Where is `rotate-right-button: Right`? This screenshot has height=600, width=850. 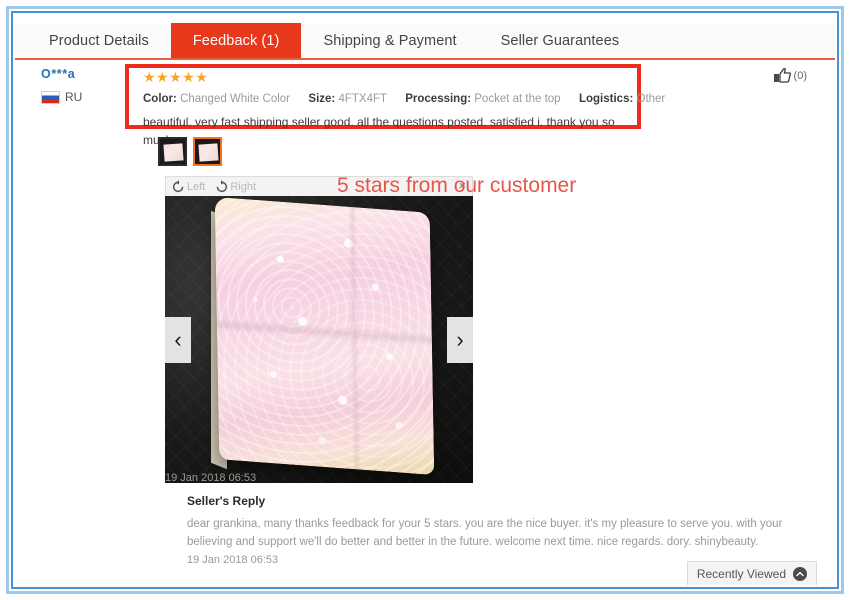 rotate-right-button: Right is located at coordinates (235, 186).